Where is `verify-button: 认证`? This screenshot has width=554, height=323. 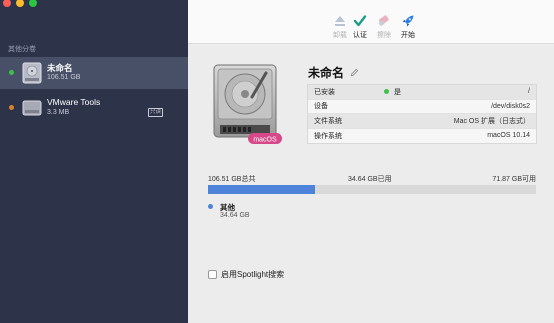 verify-button: 认证 is located at coordinates (360, 27).